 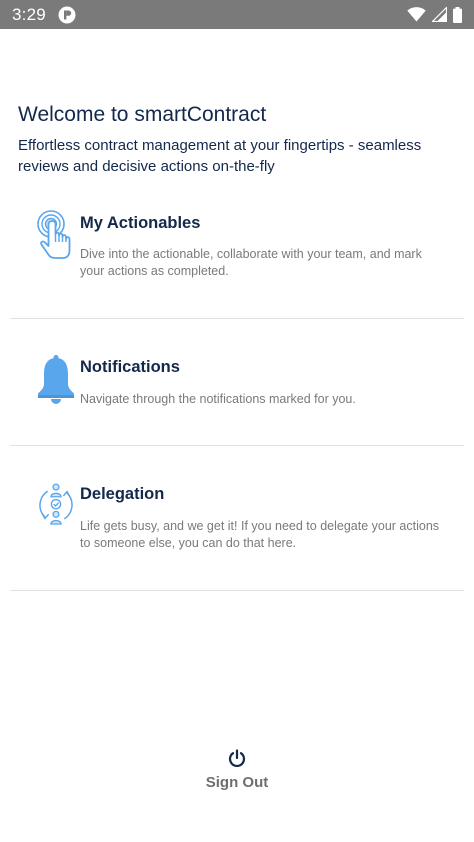 What do you see at coordinates (142, 114) in the screenshot?
I see `page-title: Welcome to smartContract` at bounding box center [142, 114].